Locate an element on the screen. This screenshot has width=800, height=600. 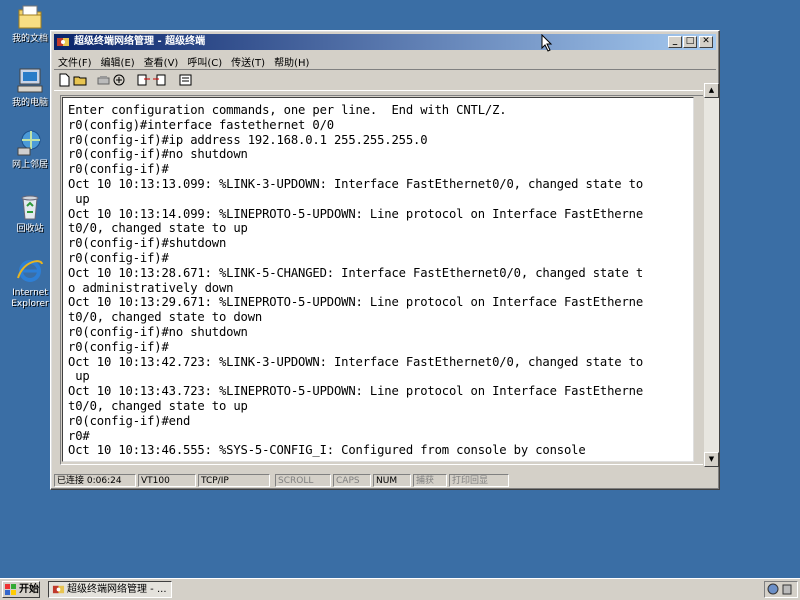
call-icon is located at coordinates (119, 80).